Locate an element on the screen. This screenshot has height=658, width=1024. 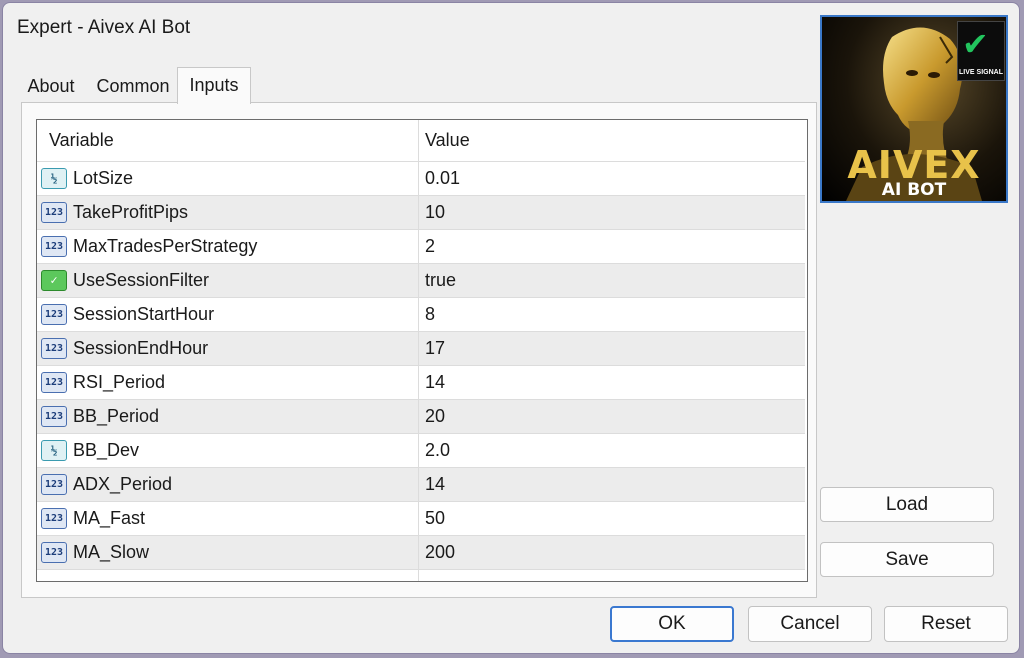
column-header-value: Value is located at coordinates (610, 140).